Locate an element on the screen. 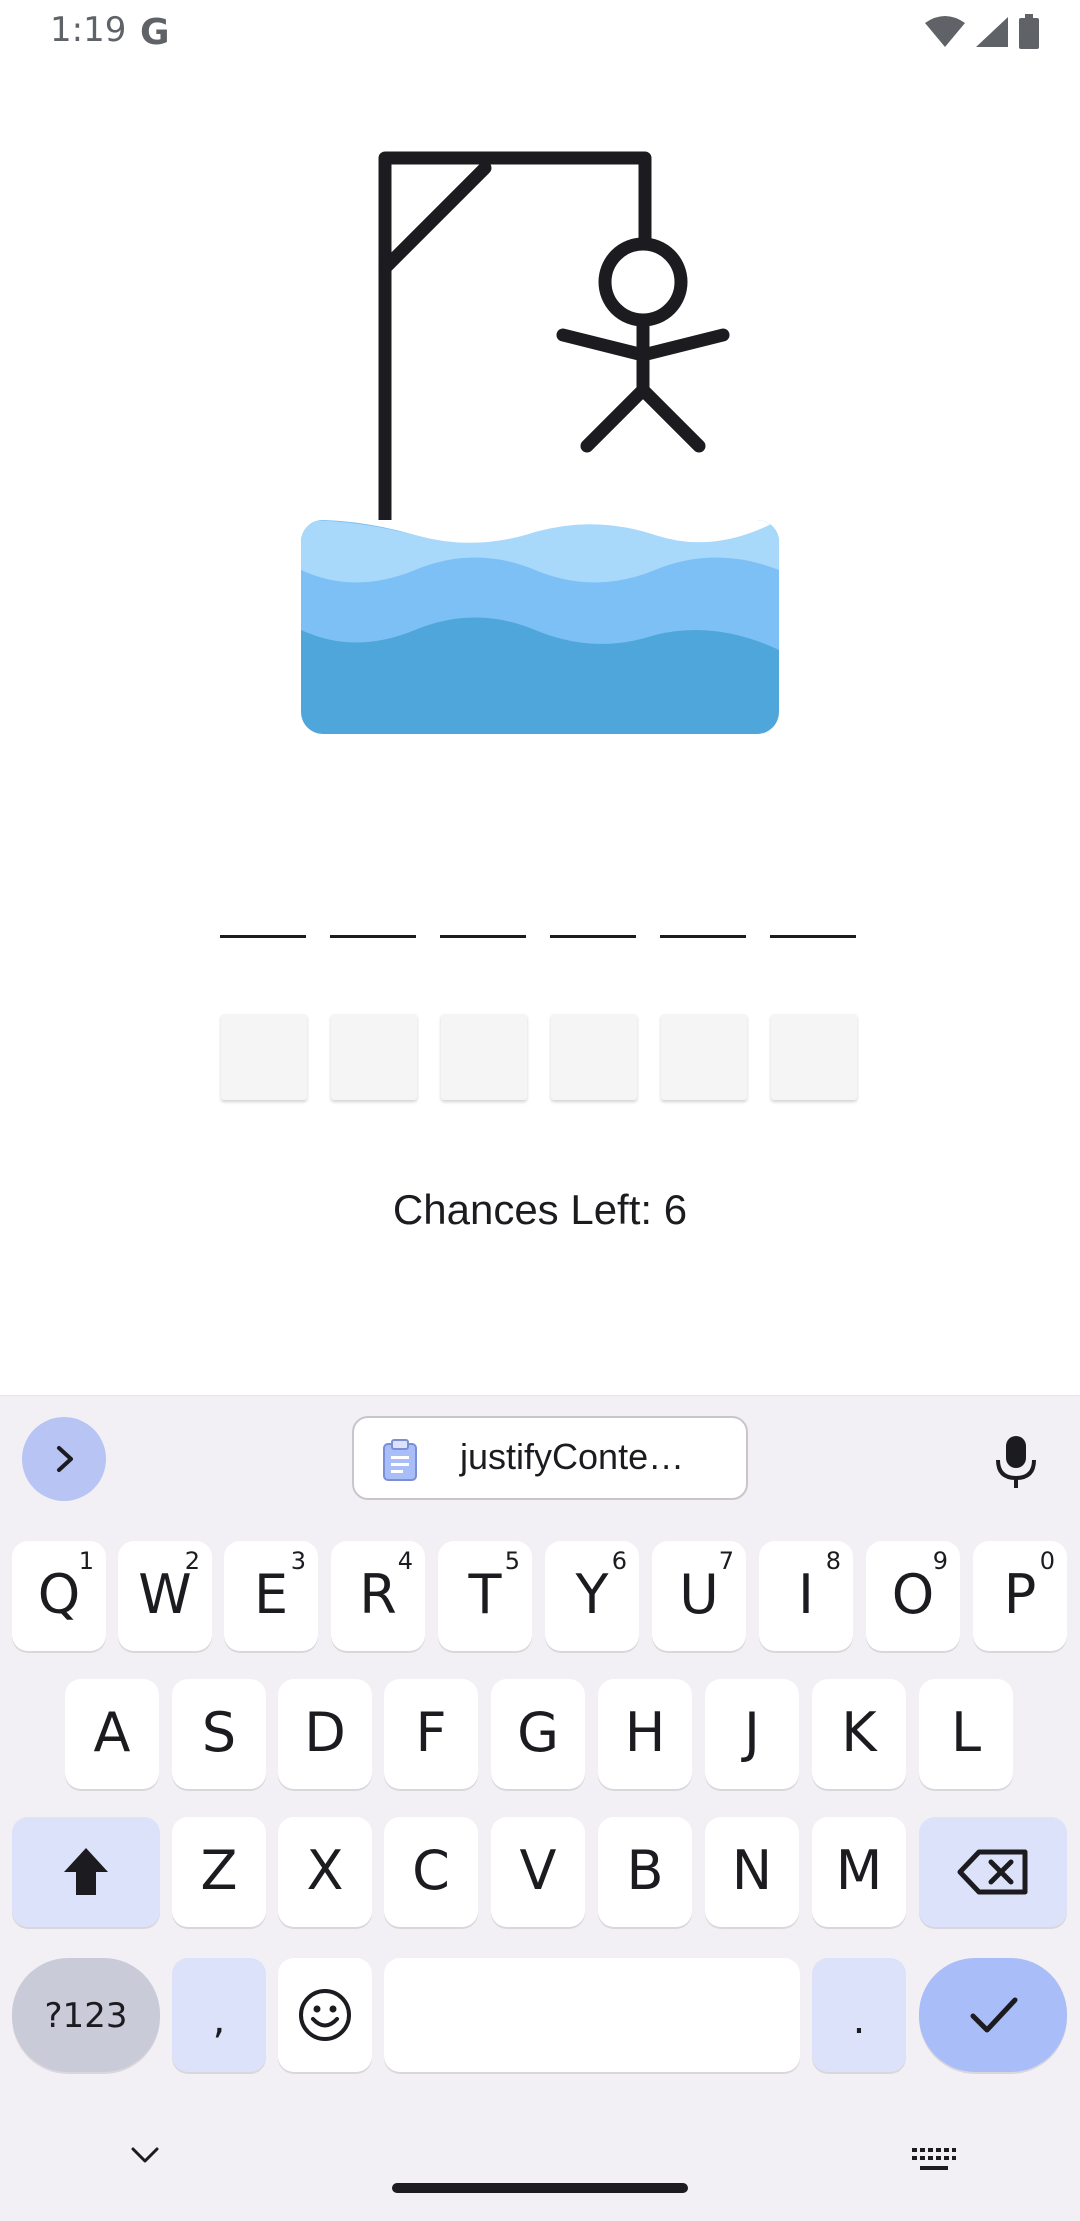  key-label: C is located at coordinates (431, 1870).